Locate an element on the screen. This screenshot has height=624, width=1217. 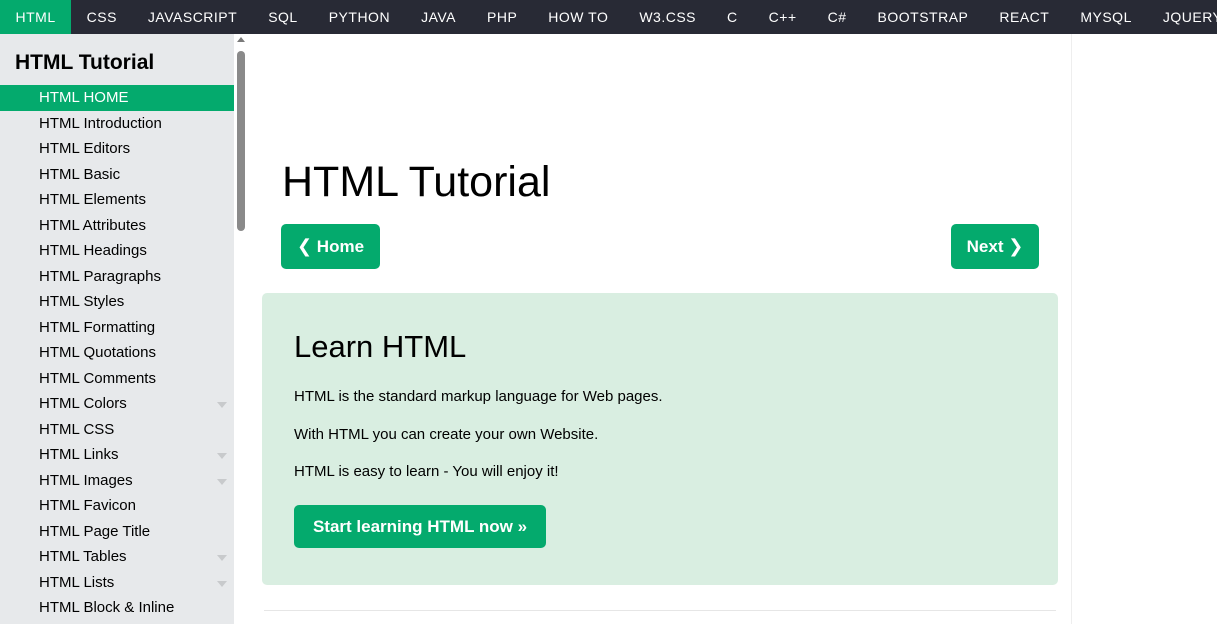
sidebar-item-html-links: HTML Links is located at coordinates (117, 455).